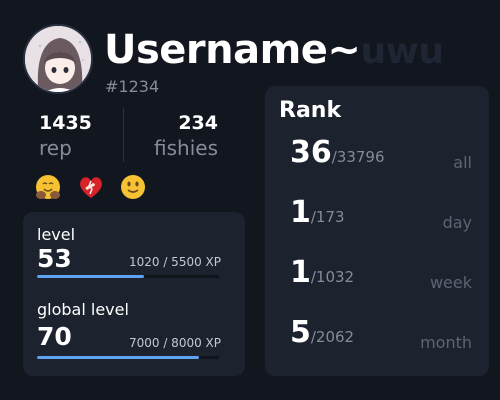  I want to click on rank-position: 5/2062, so click(322, 335).